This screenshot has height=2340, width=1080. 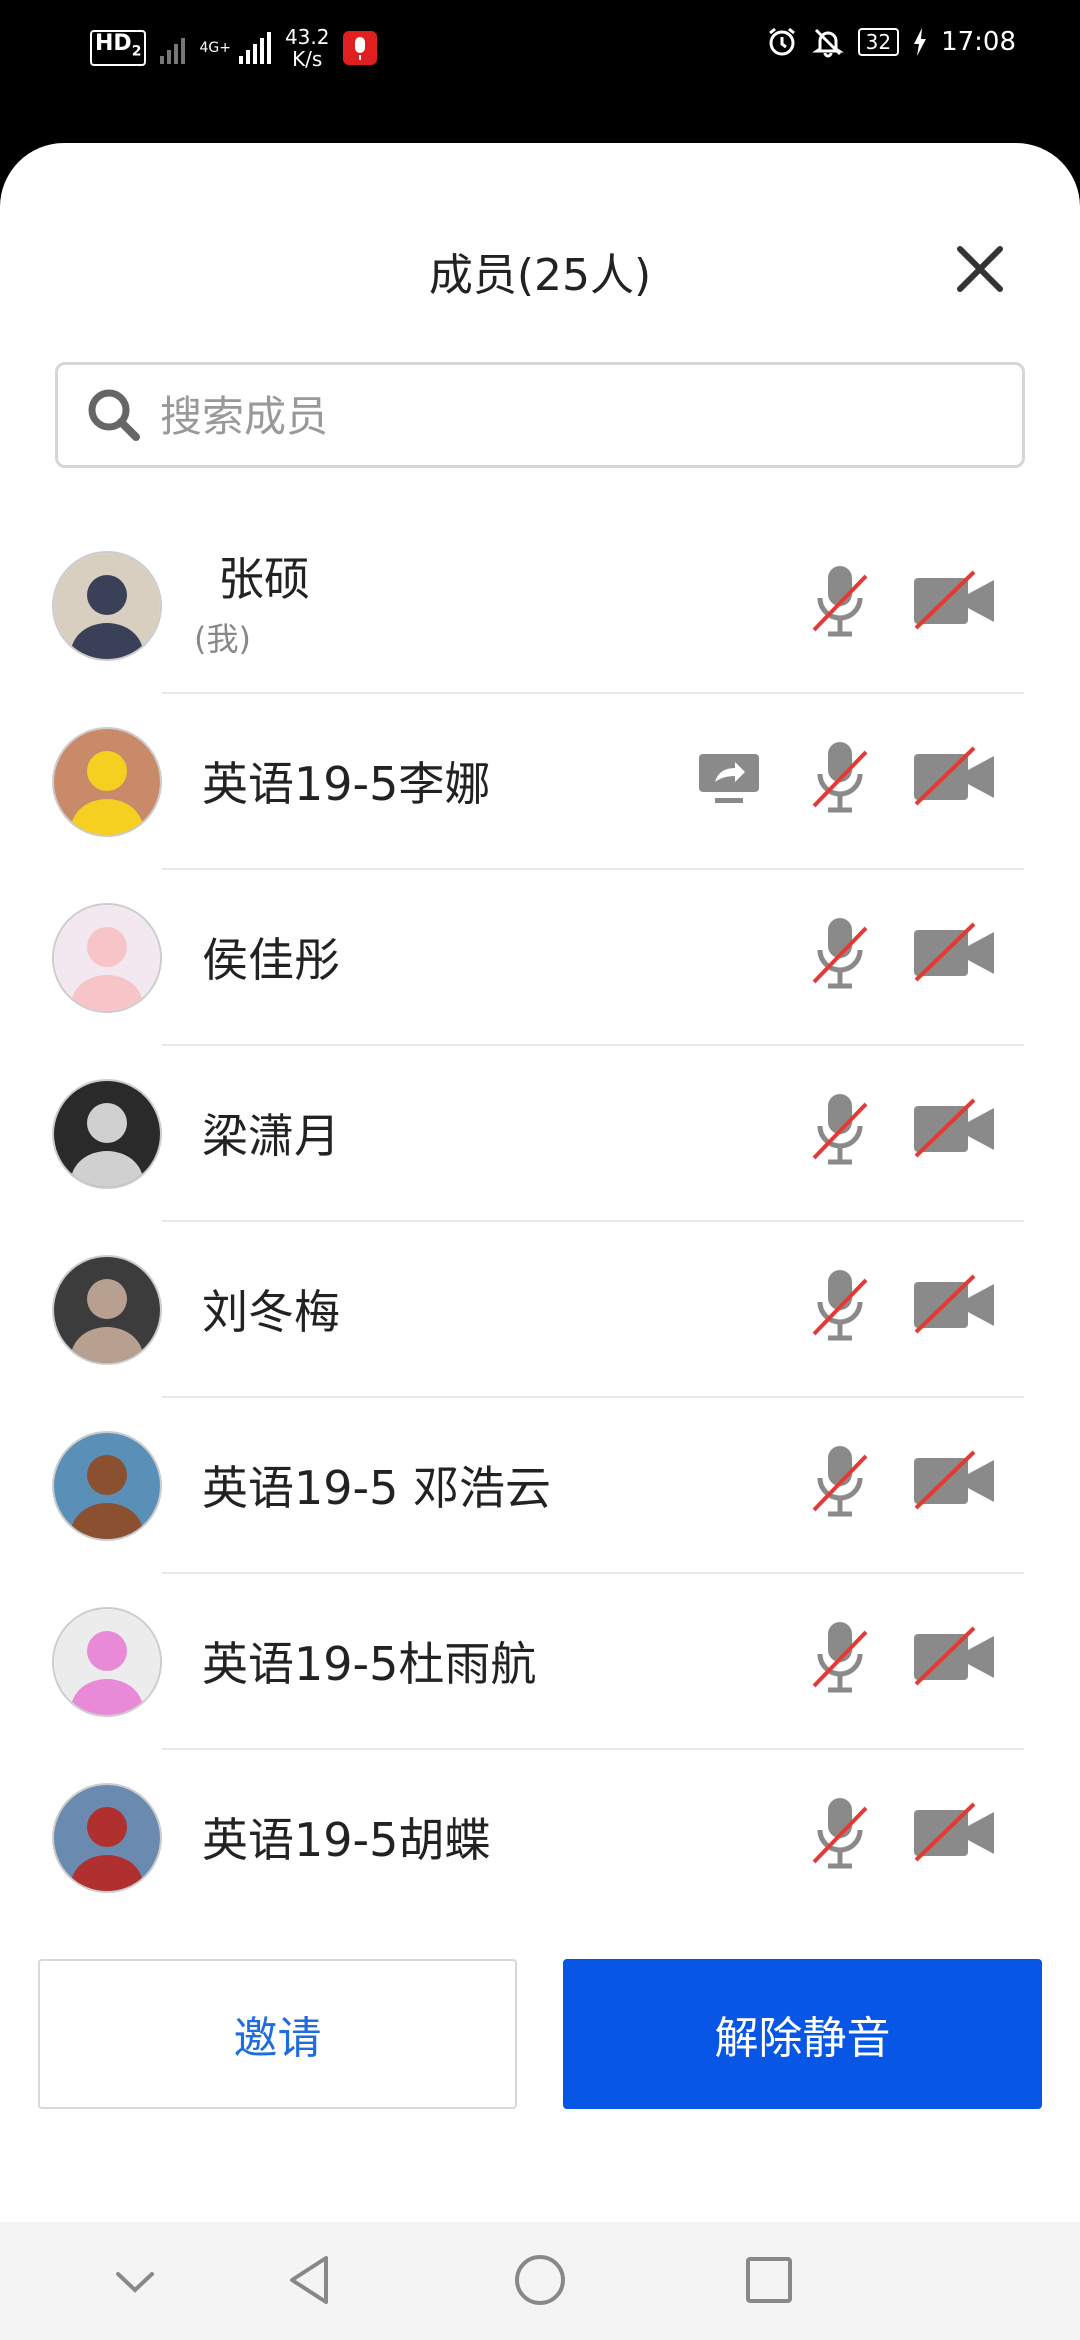 I want to click on unmute-all-button: 解除静音, so click(x=802, y=2034).